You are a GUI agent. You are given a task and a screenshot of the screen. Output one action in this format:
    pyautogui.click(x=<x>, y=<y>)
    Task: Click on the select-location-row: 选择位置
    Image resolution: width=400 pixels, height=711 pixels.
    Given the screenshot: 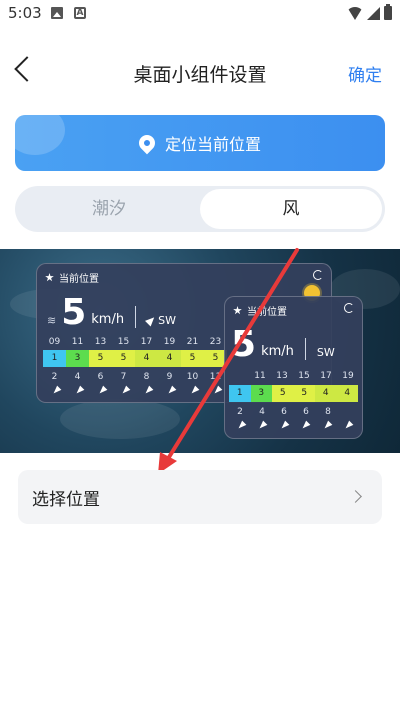 What is the action you would take?
    pyautogui.click(x=200, y=497)
    